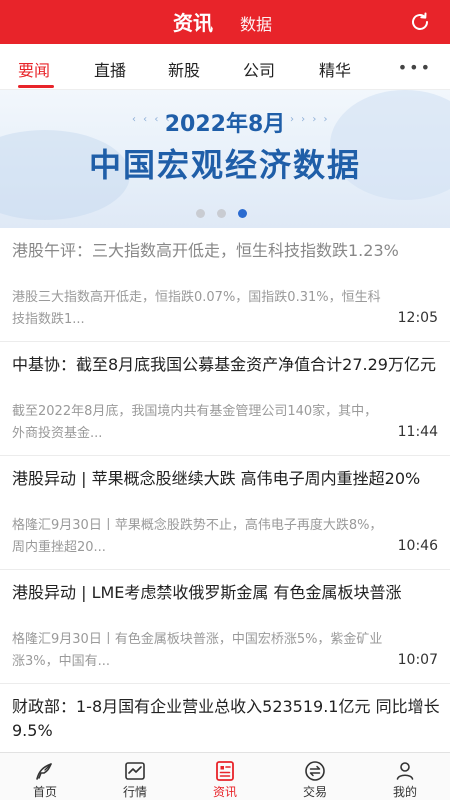 The image size is (450, 800). I want to click on refresh-icon, so click(420, 22).